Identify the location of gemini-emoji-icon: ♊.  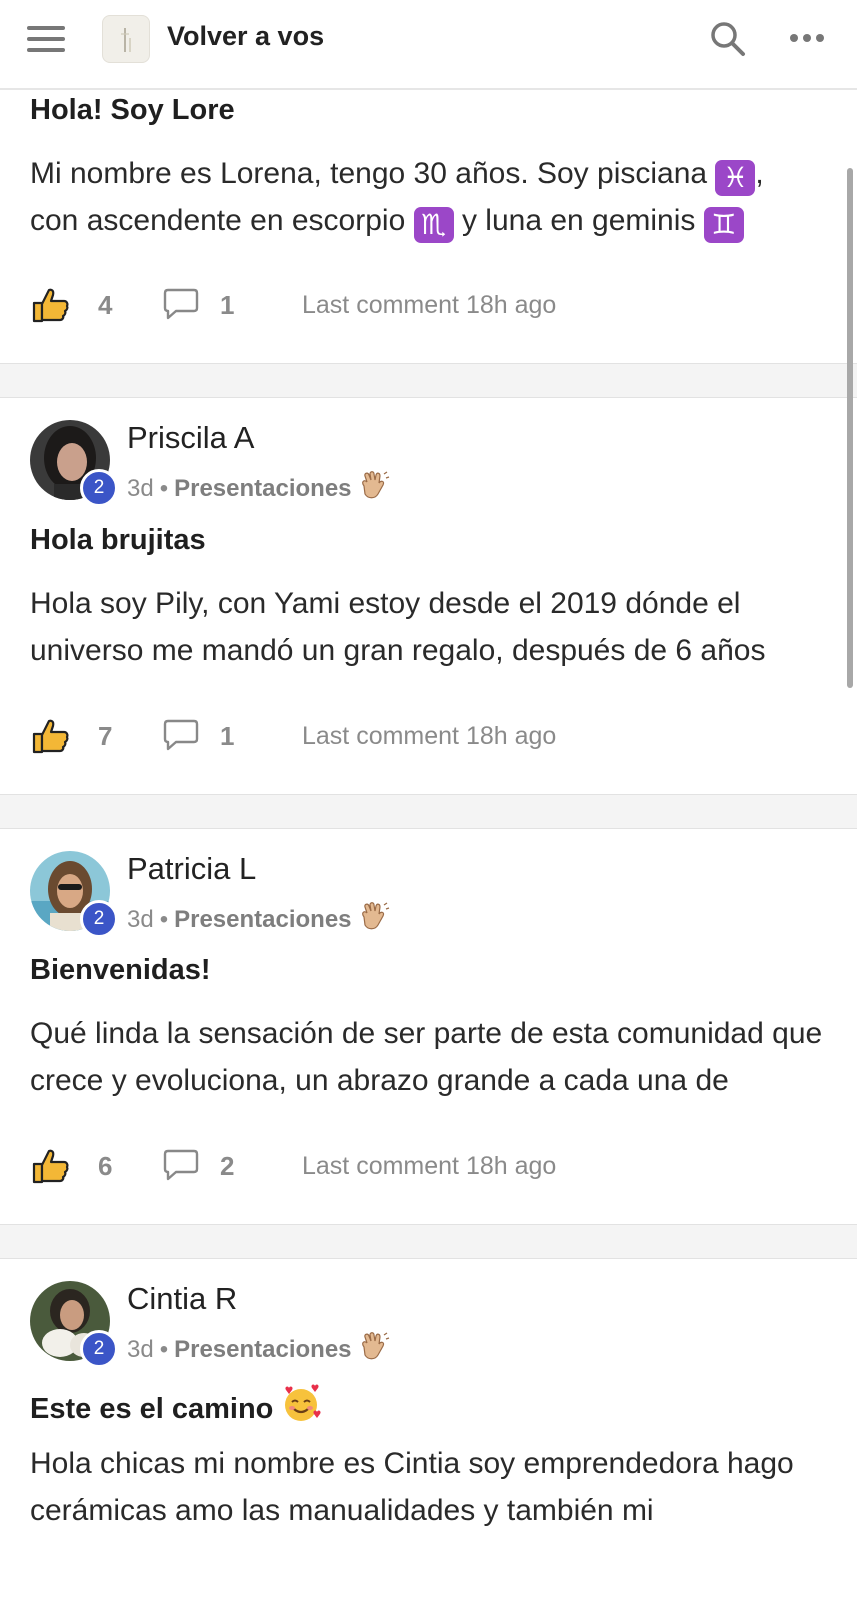
(723, 225).